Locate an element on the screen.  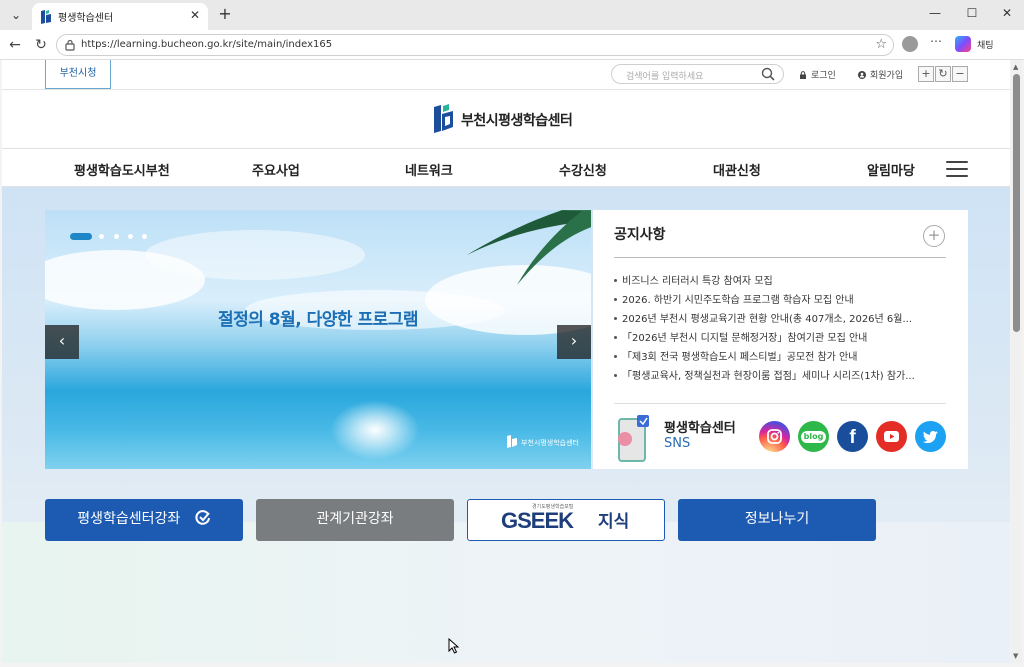
notice-item-text: 「2026년 부천시 디지털 문해정거장」참여기관 모집 안내 is located at coordinates (745, 338).